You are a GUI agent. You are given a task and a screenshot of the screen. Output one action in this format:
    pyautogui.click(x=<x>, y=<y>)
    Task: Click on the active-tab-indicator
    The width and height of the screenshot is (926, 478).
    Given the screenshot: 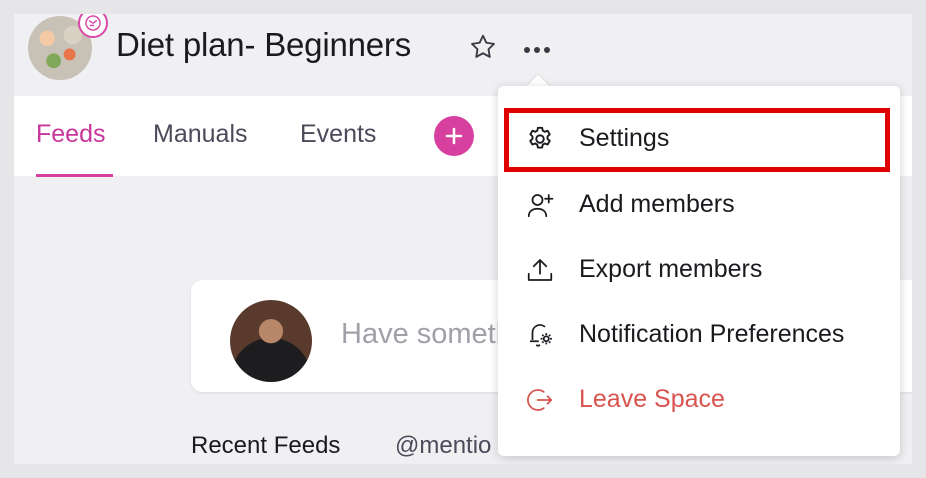 What is the action you would take?
    pyautogui.click(x=74, y=175)
    